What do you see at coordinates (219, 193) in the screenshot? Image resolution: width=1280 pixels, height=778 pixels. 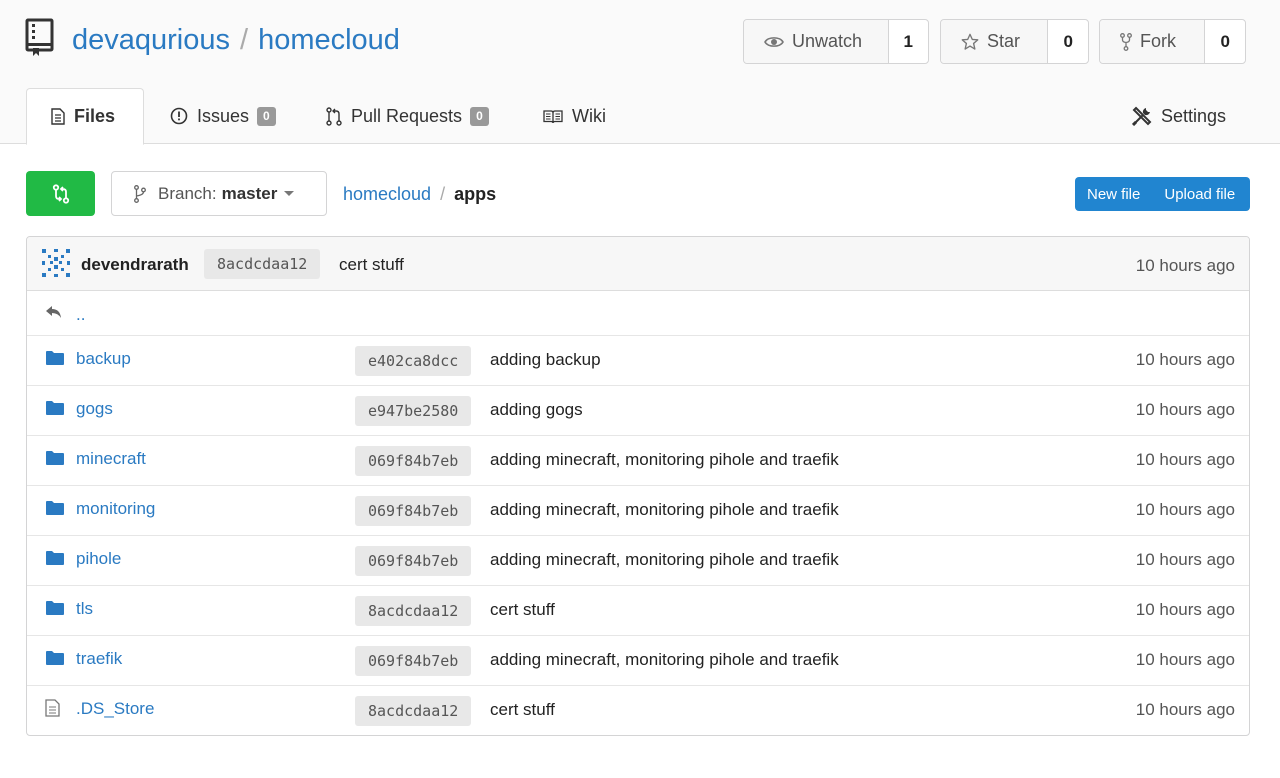 I see `branch-dropdown: Branch: master` at bounding box center [219, 193].